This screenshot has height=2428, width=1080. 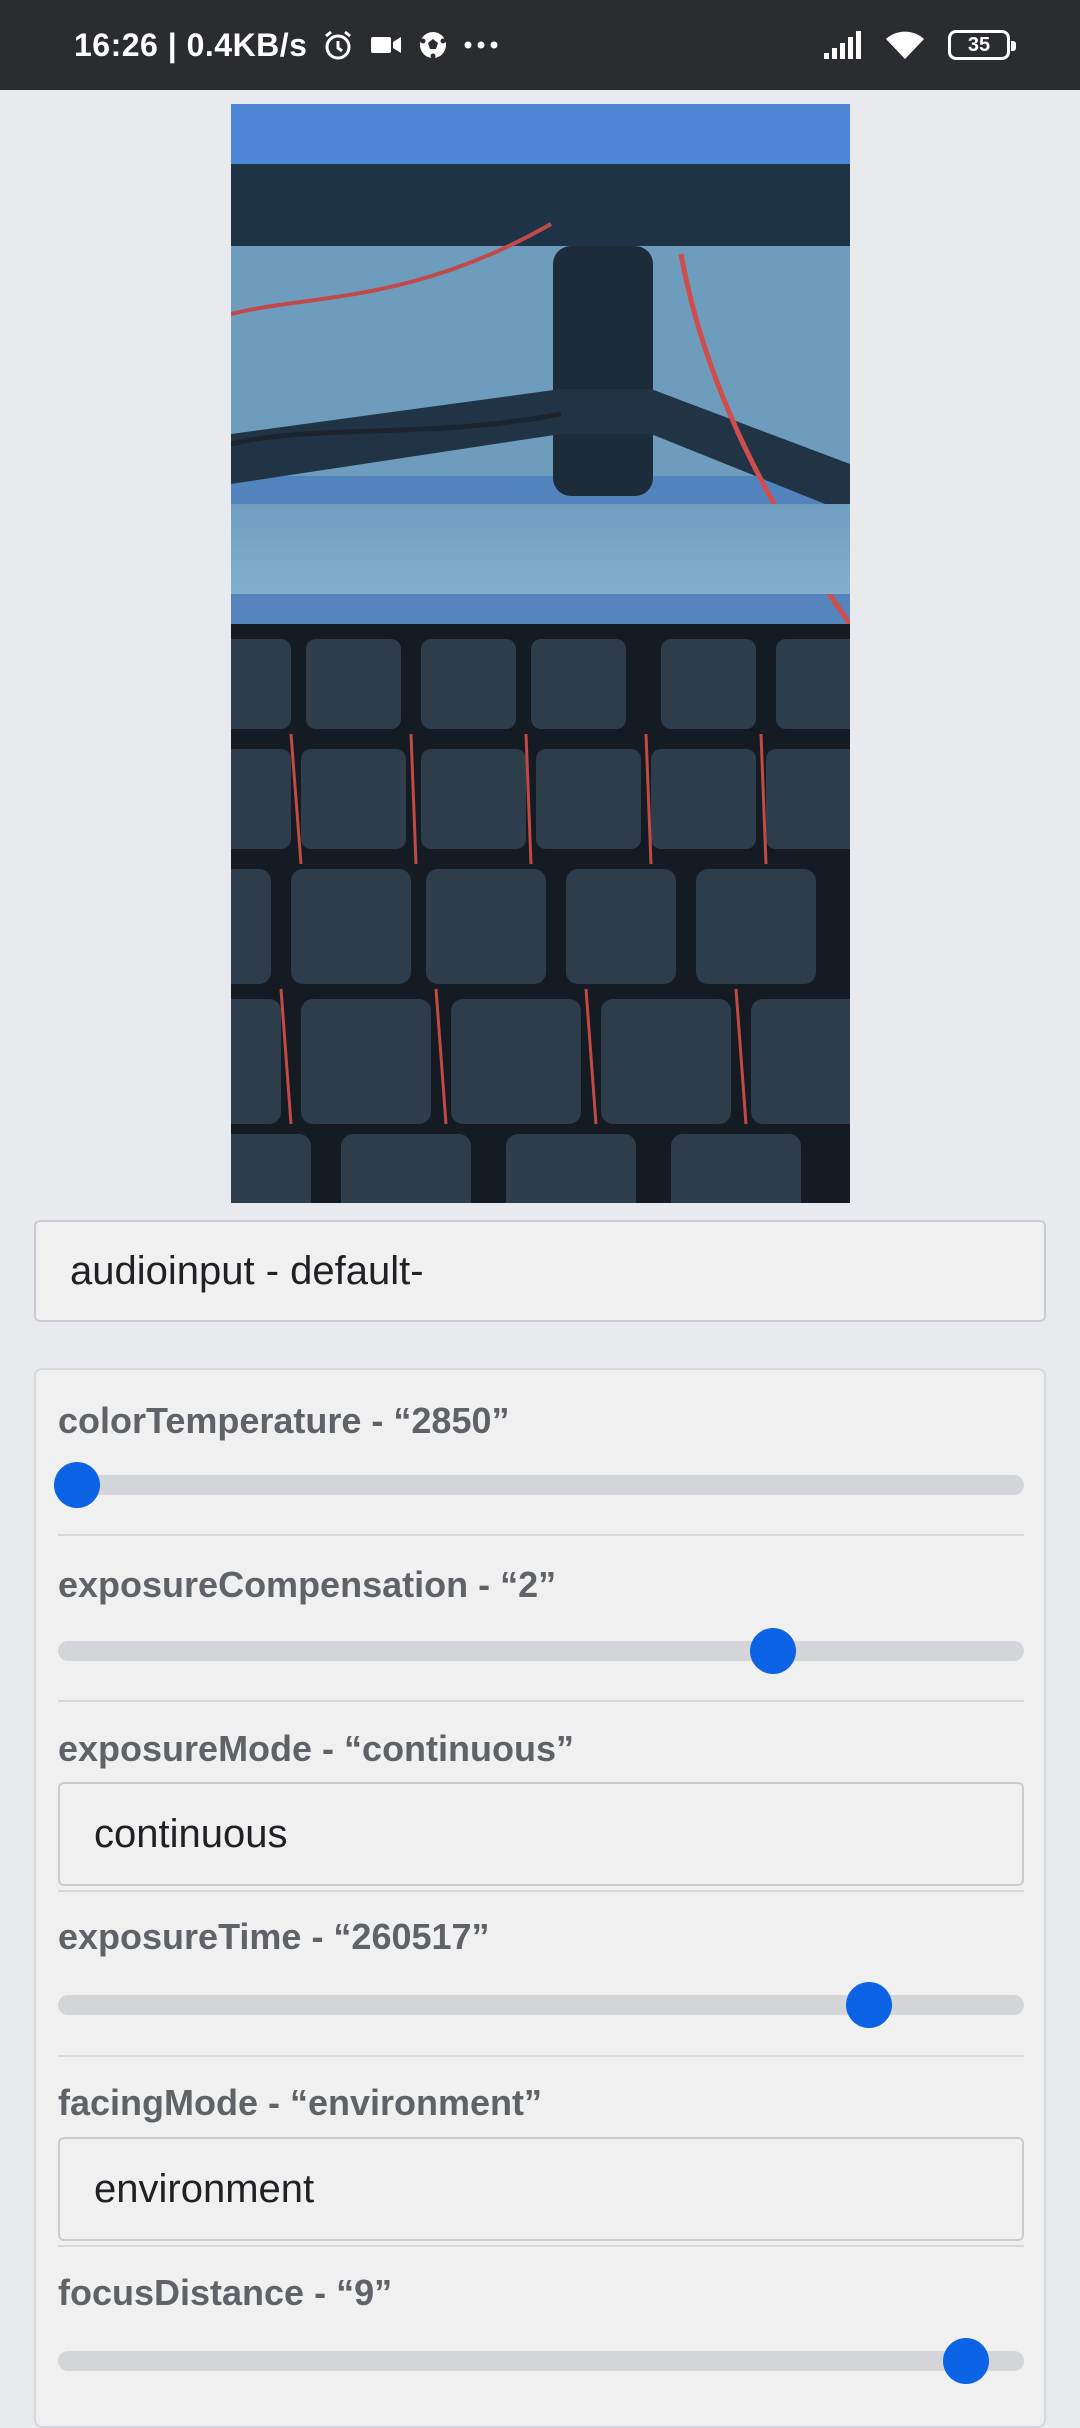 I want to click on alarm-icon, so click(x=338, y=45).